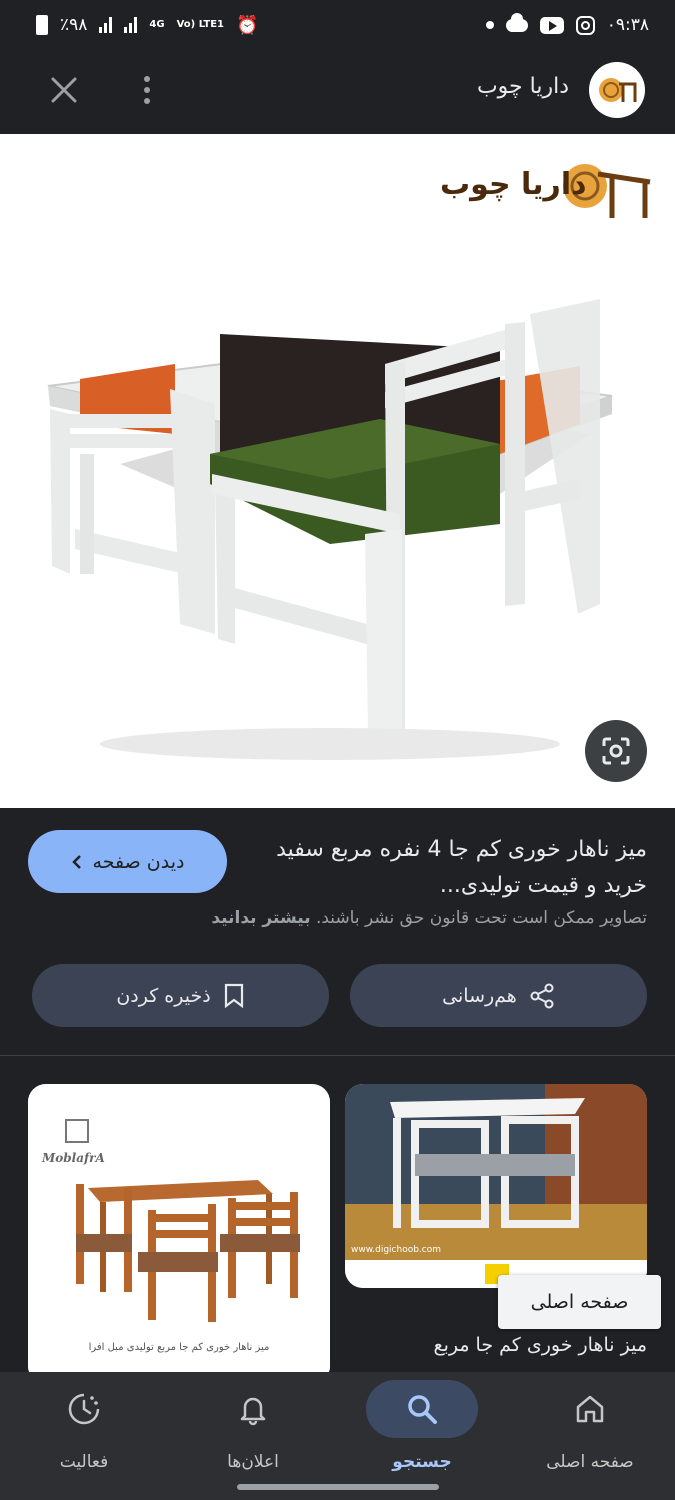 Image resolution: width=675 pixels, height=1500 pixels. Describe the element at coordinates (247, 25) in the screenshot. I see `alarm-icon: ⏰` at that location.